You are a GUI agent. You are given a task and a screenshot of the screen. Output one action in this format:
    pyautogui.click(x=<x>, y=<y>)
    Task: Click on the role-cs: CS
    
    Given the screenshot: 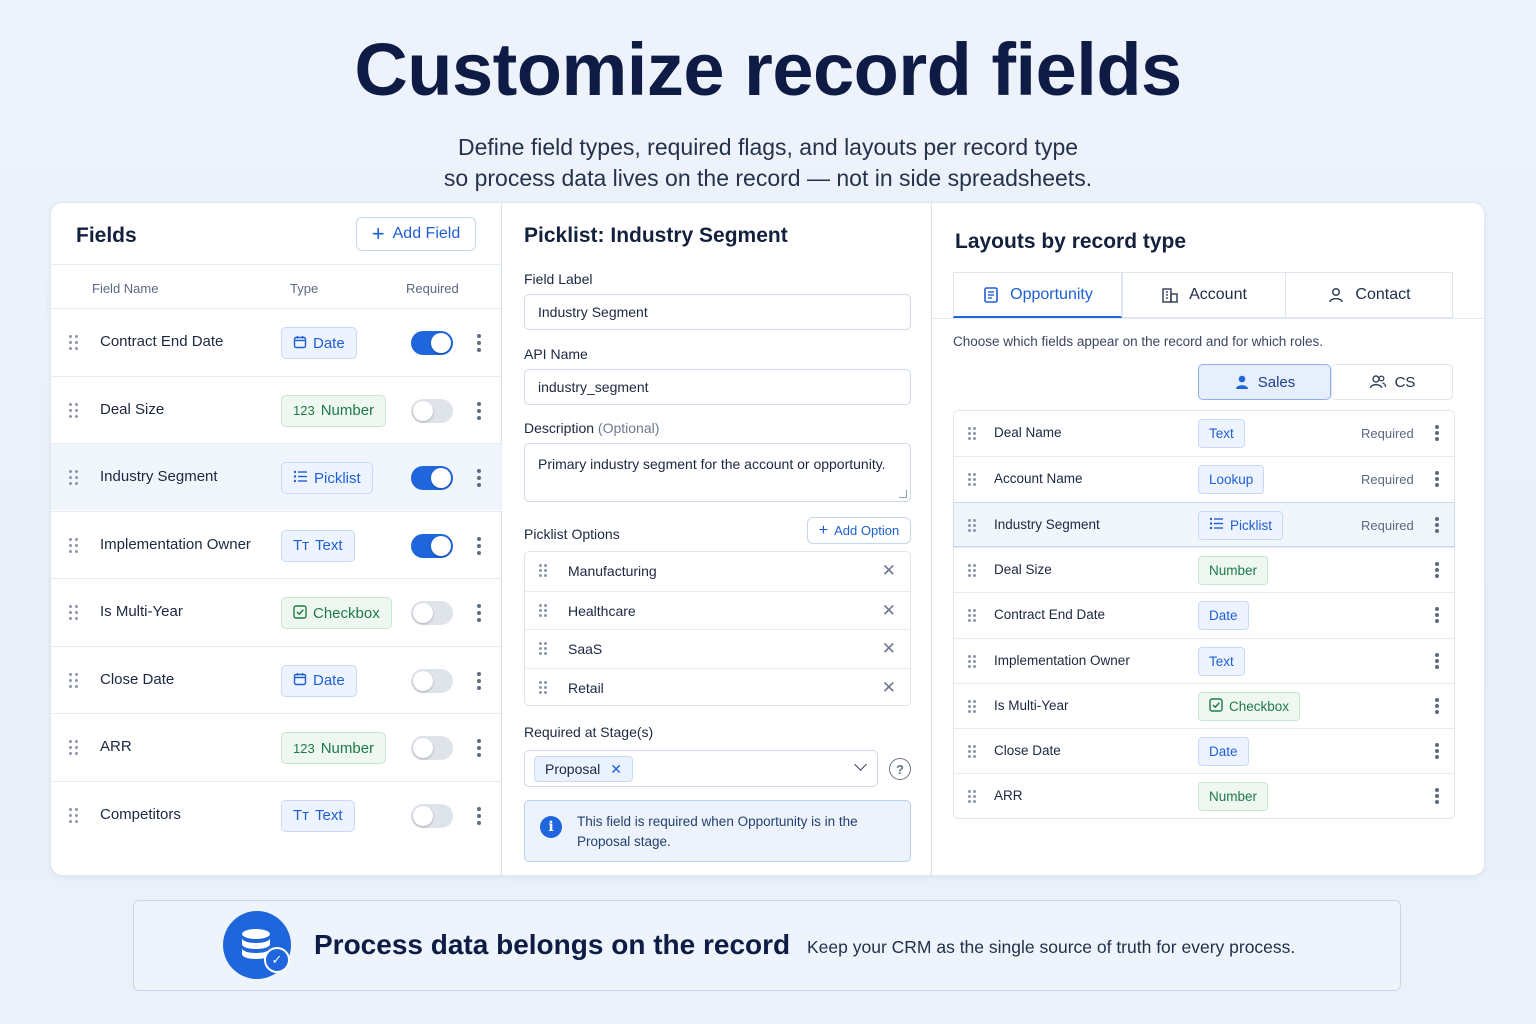 What is the action you would take?
    pyautogui.click(x=1392, y=382)
    